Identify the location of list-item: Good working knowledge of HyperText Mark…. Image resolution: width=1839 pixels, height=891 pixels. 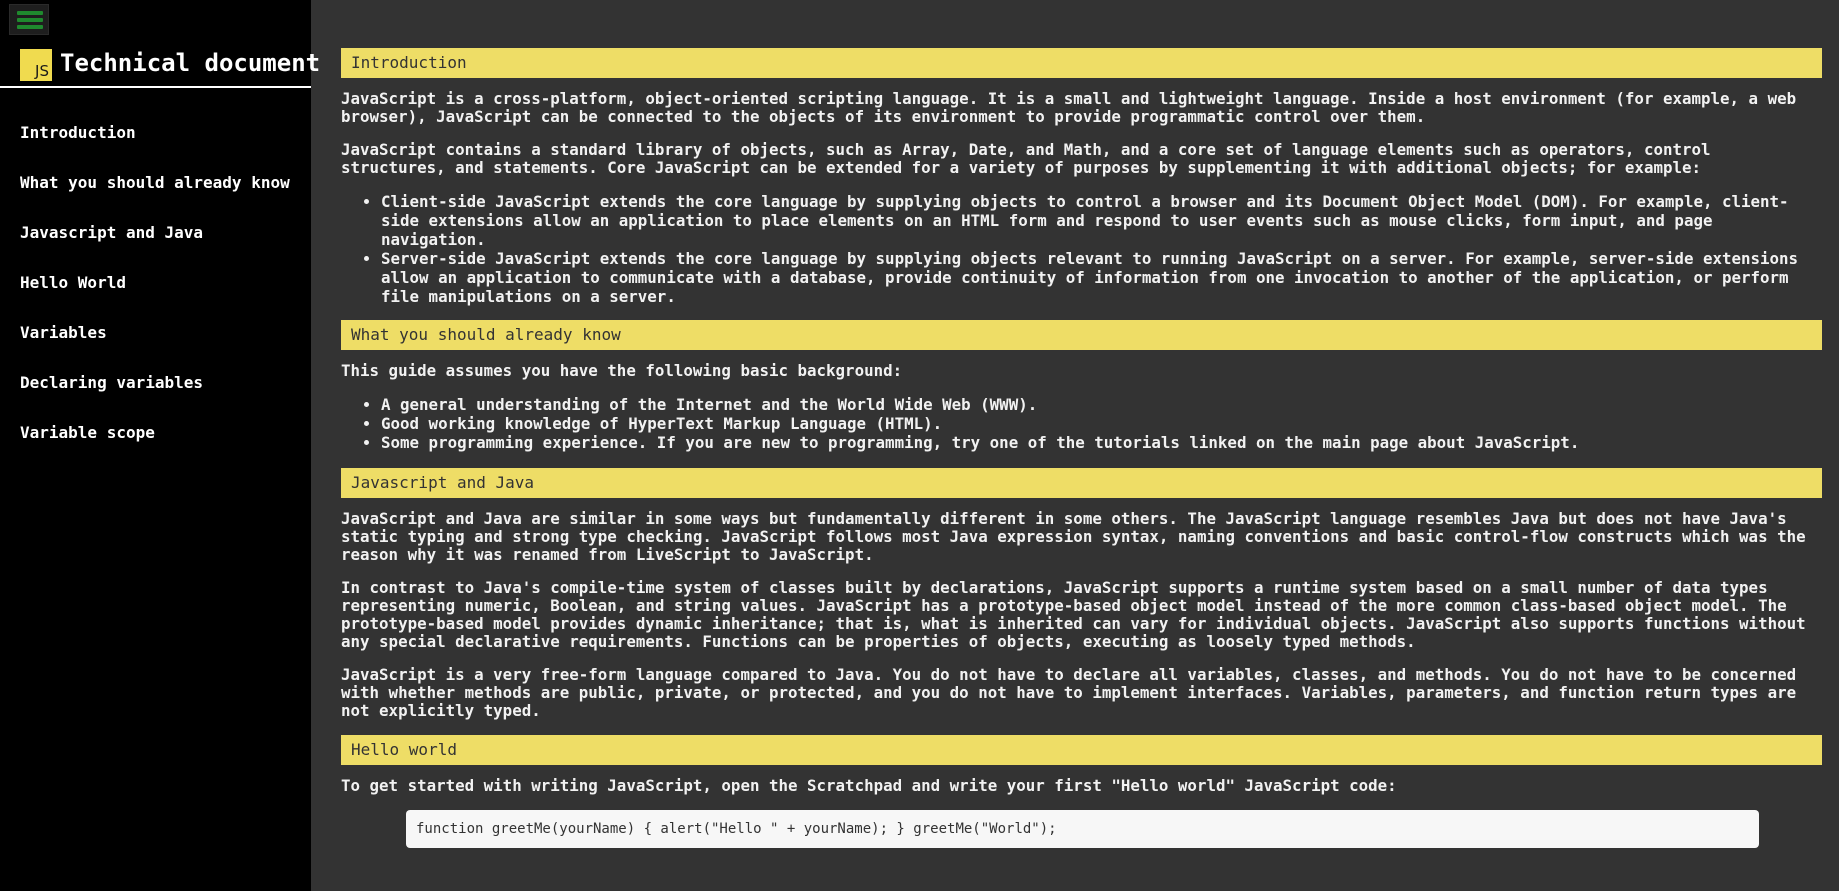
(1101, 423).